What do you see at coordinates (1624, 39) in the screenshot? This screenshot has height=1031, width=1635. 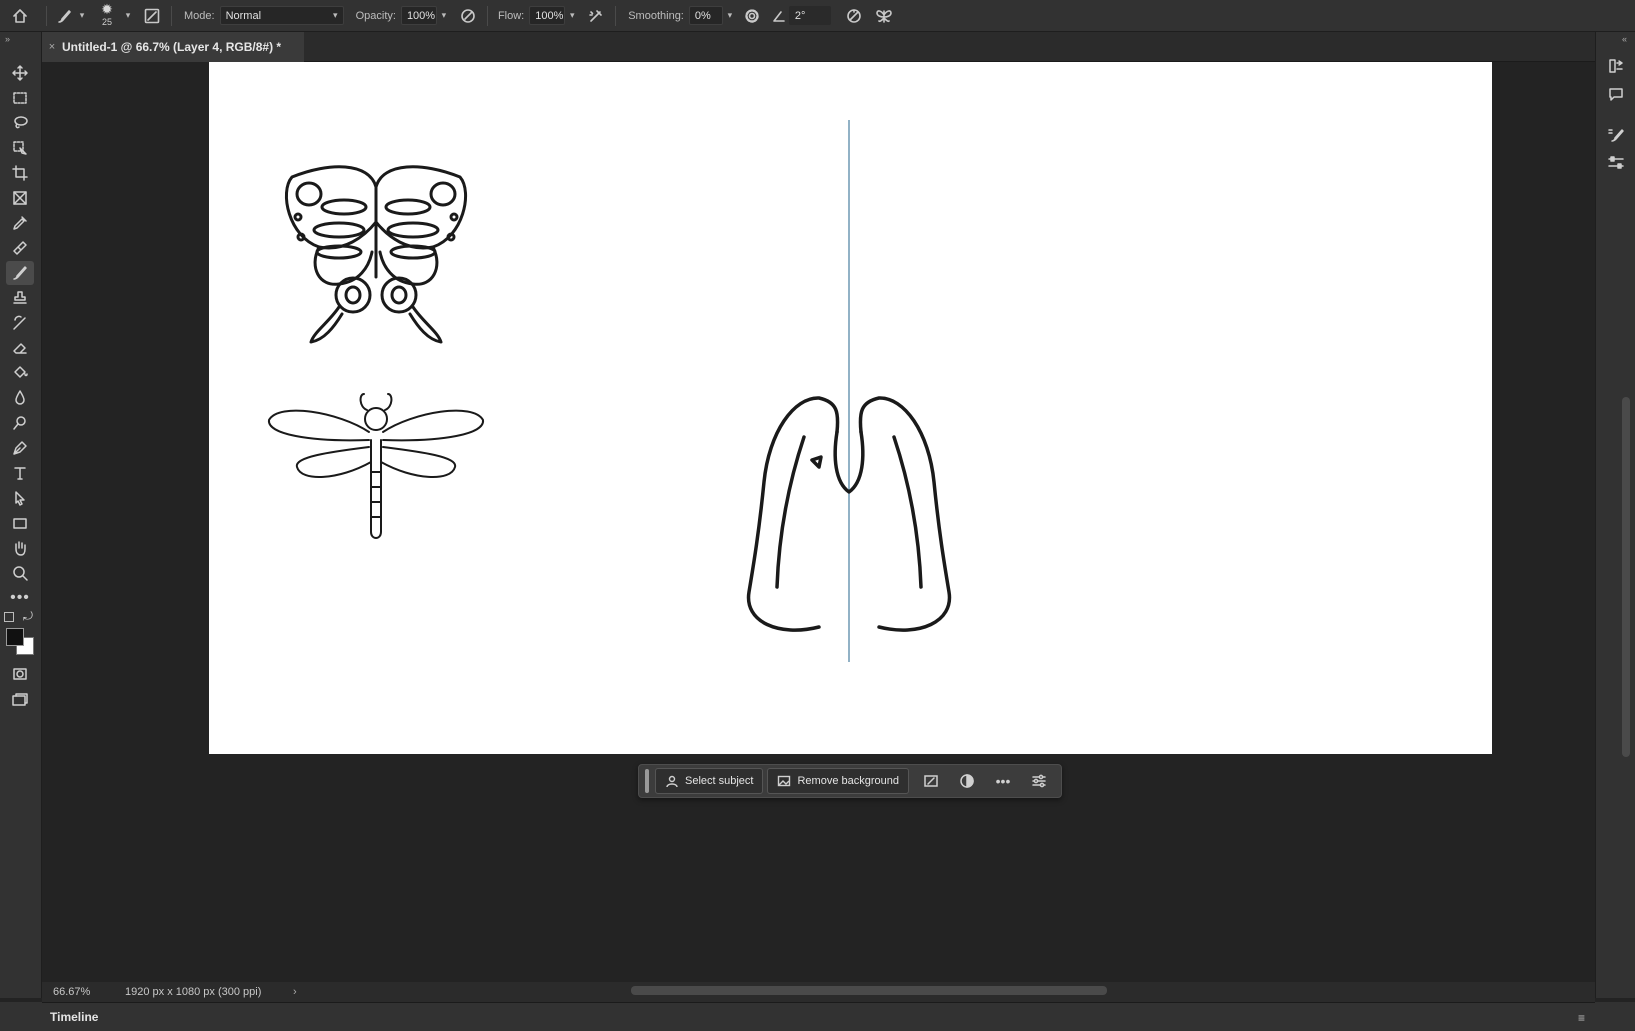 I see `expand-panels-icon: «` at bounding box center [1624, 39].